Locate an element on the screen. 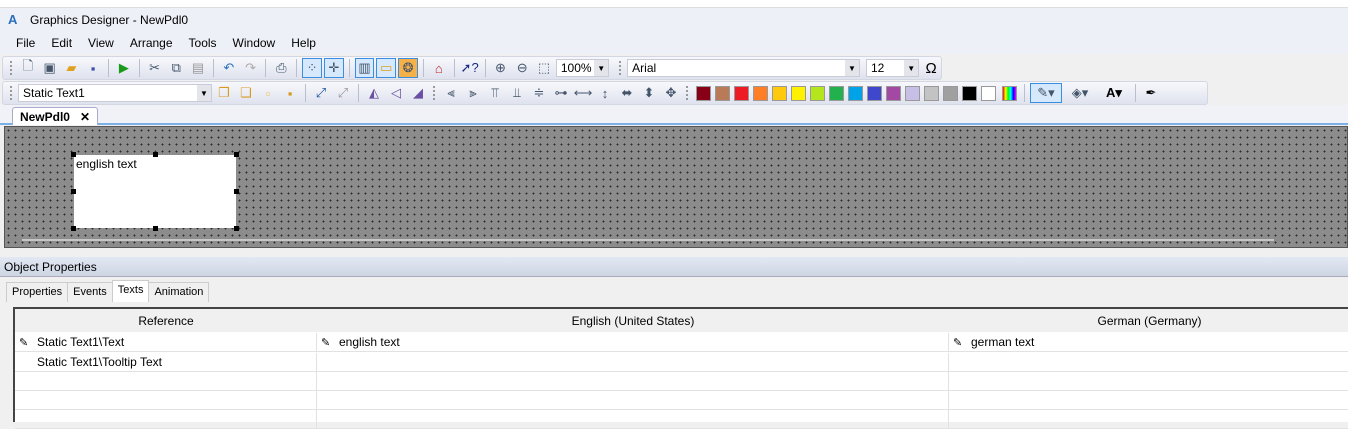 The height and width of the screenshot is (429, 1348). color-swatch-custom is located at coordinates (1009, 93).